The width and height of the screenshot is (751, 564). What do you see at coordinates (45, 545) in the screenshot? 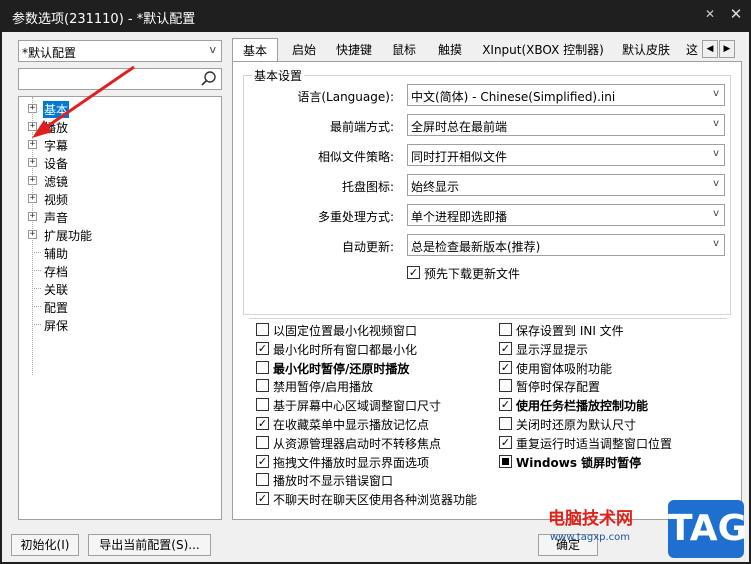
I see `init-button: 初始化(I)` at bounding box center [45, 545].